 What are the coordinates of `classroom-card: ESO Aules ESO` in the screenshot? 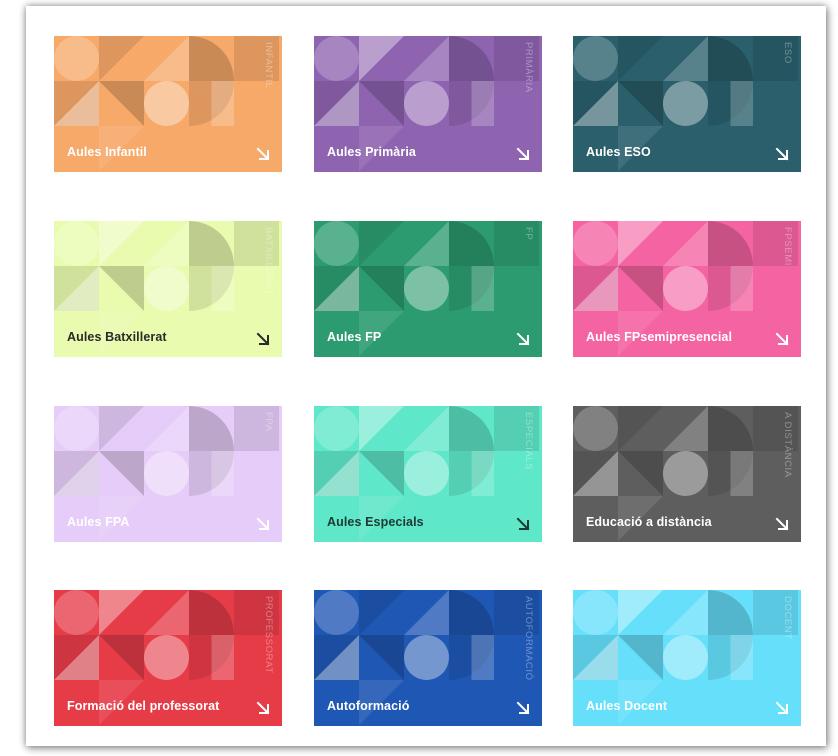 It's located at (687, 104).